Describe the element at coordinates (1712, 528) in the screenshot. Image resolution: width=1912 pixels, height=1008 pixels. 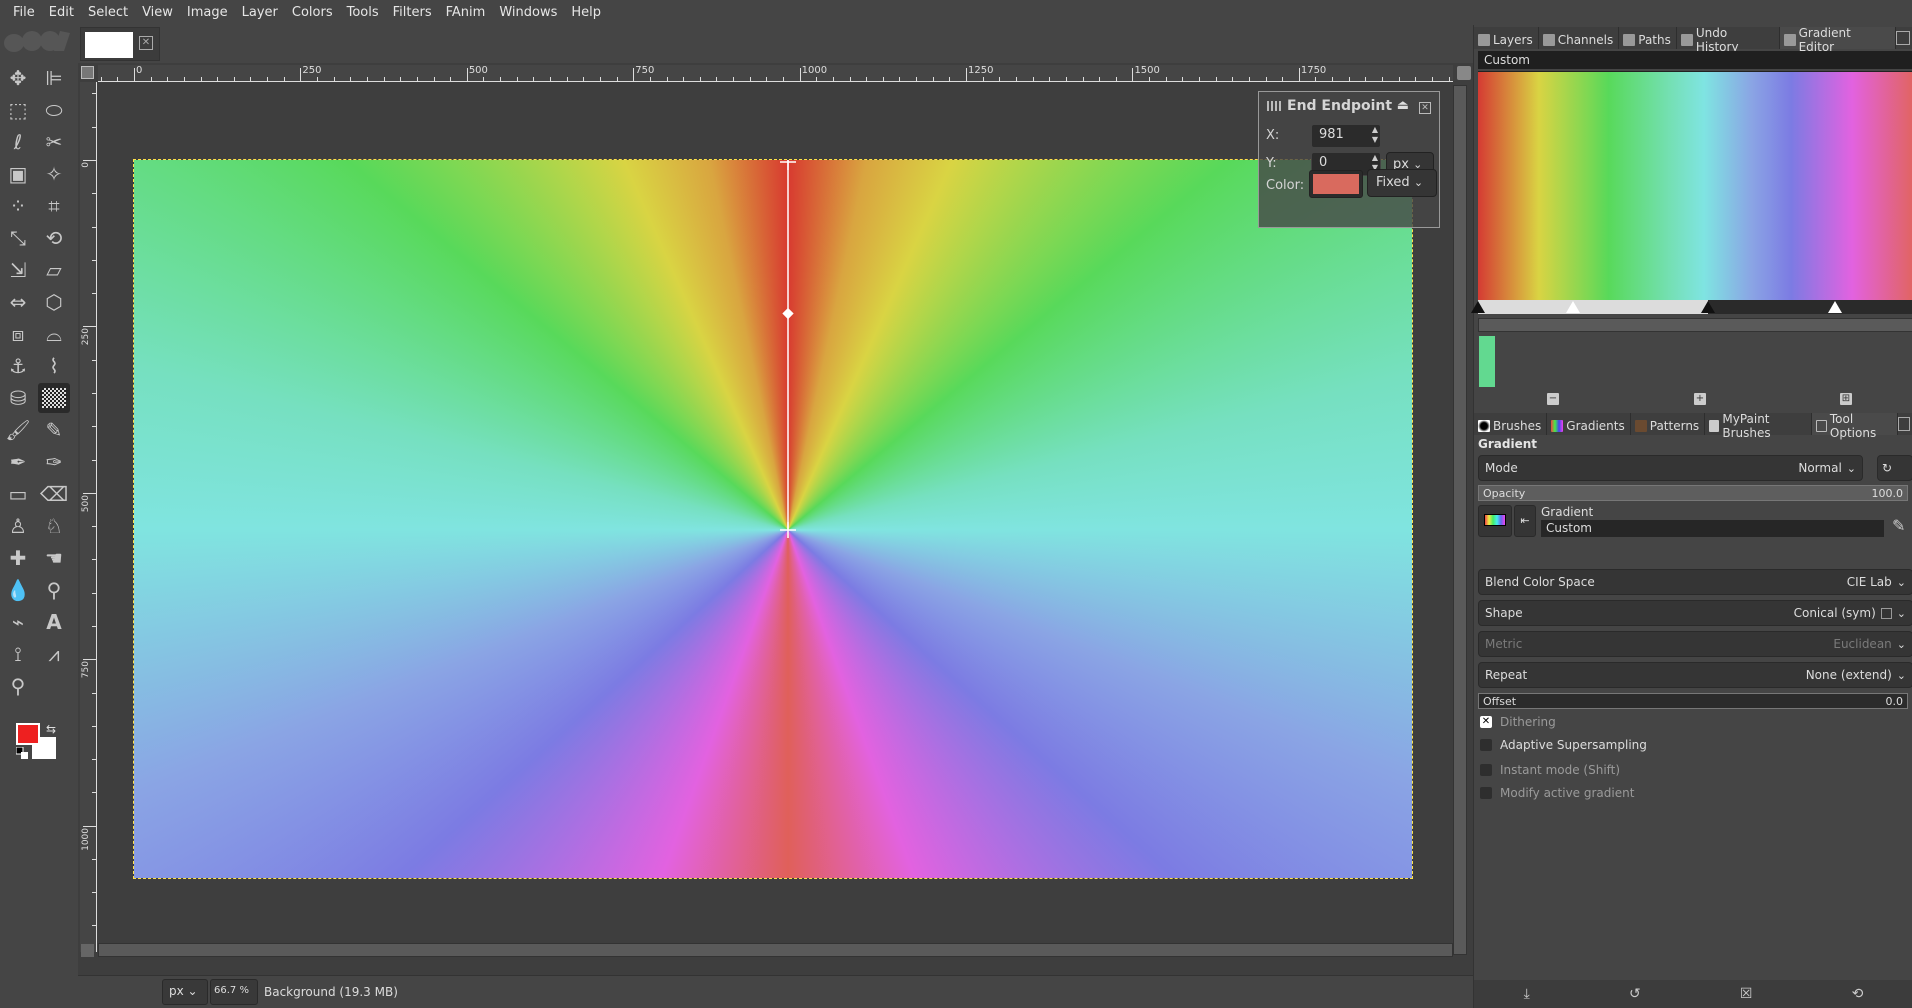
I see `gradient-name-input: Custom` at that location.